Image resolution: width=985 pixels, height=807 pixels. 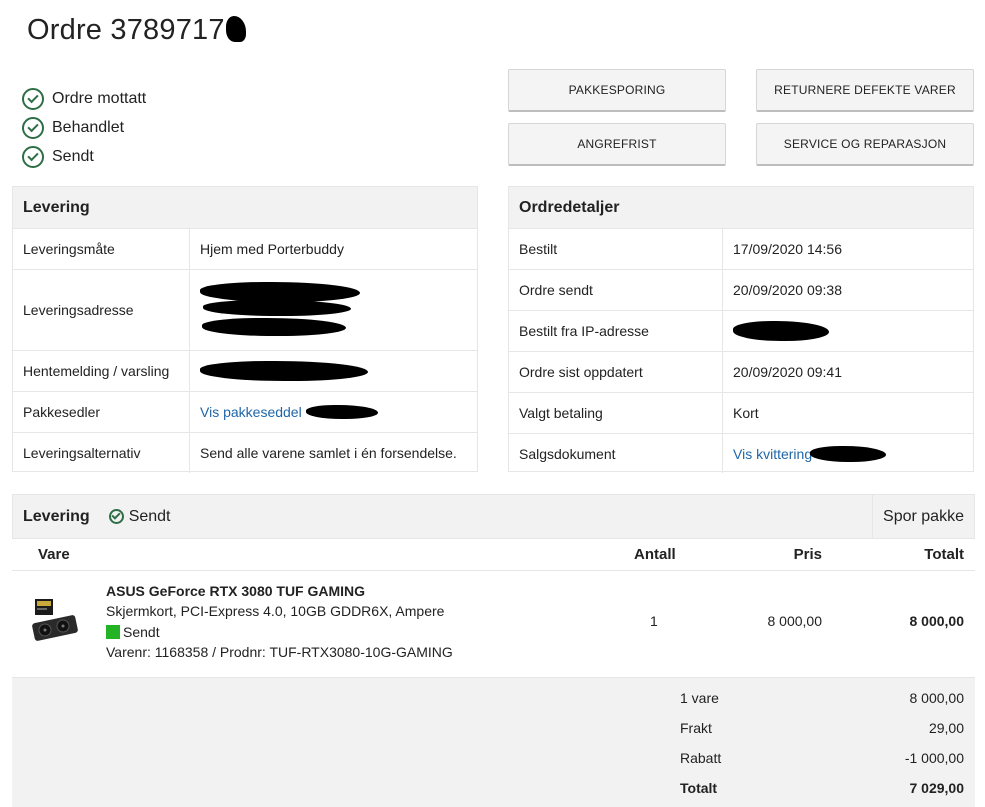 I want to click on order-status-steps: Ordre mottatt Behandlet Sendt, so click(x=84, y=127).